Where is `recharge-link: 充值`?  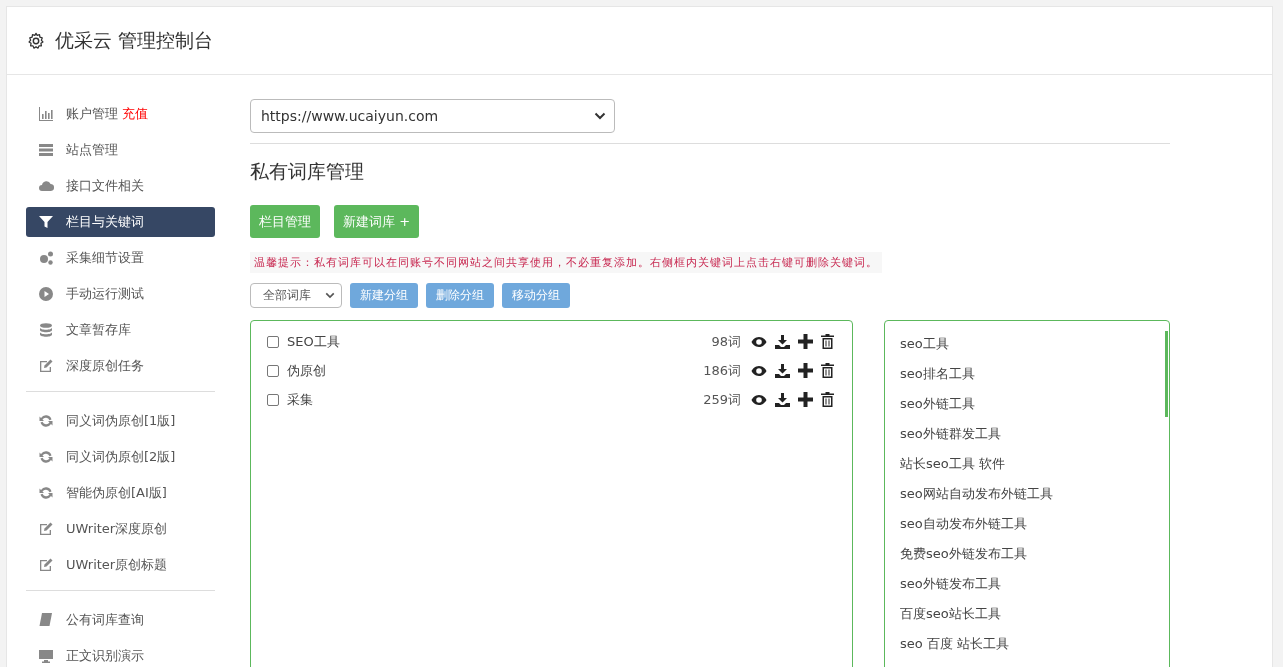
recharge-link: 充值 is located at coordinates (135, 114).